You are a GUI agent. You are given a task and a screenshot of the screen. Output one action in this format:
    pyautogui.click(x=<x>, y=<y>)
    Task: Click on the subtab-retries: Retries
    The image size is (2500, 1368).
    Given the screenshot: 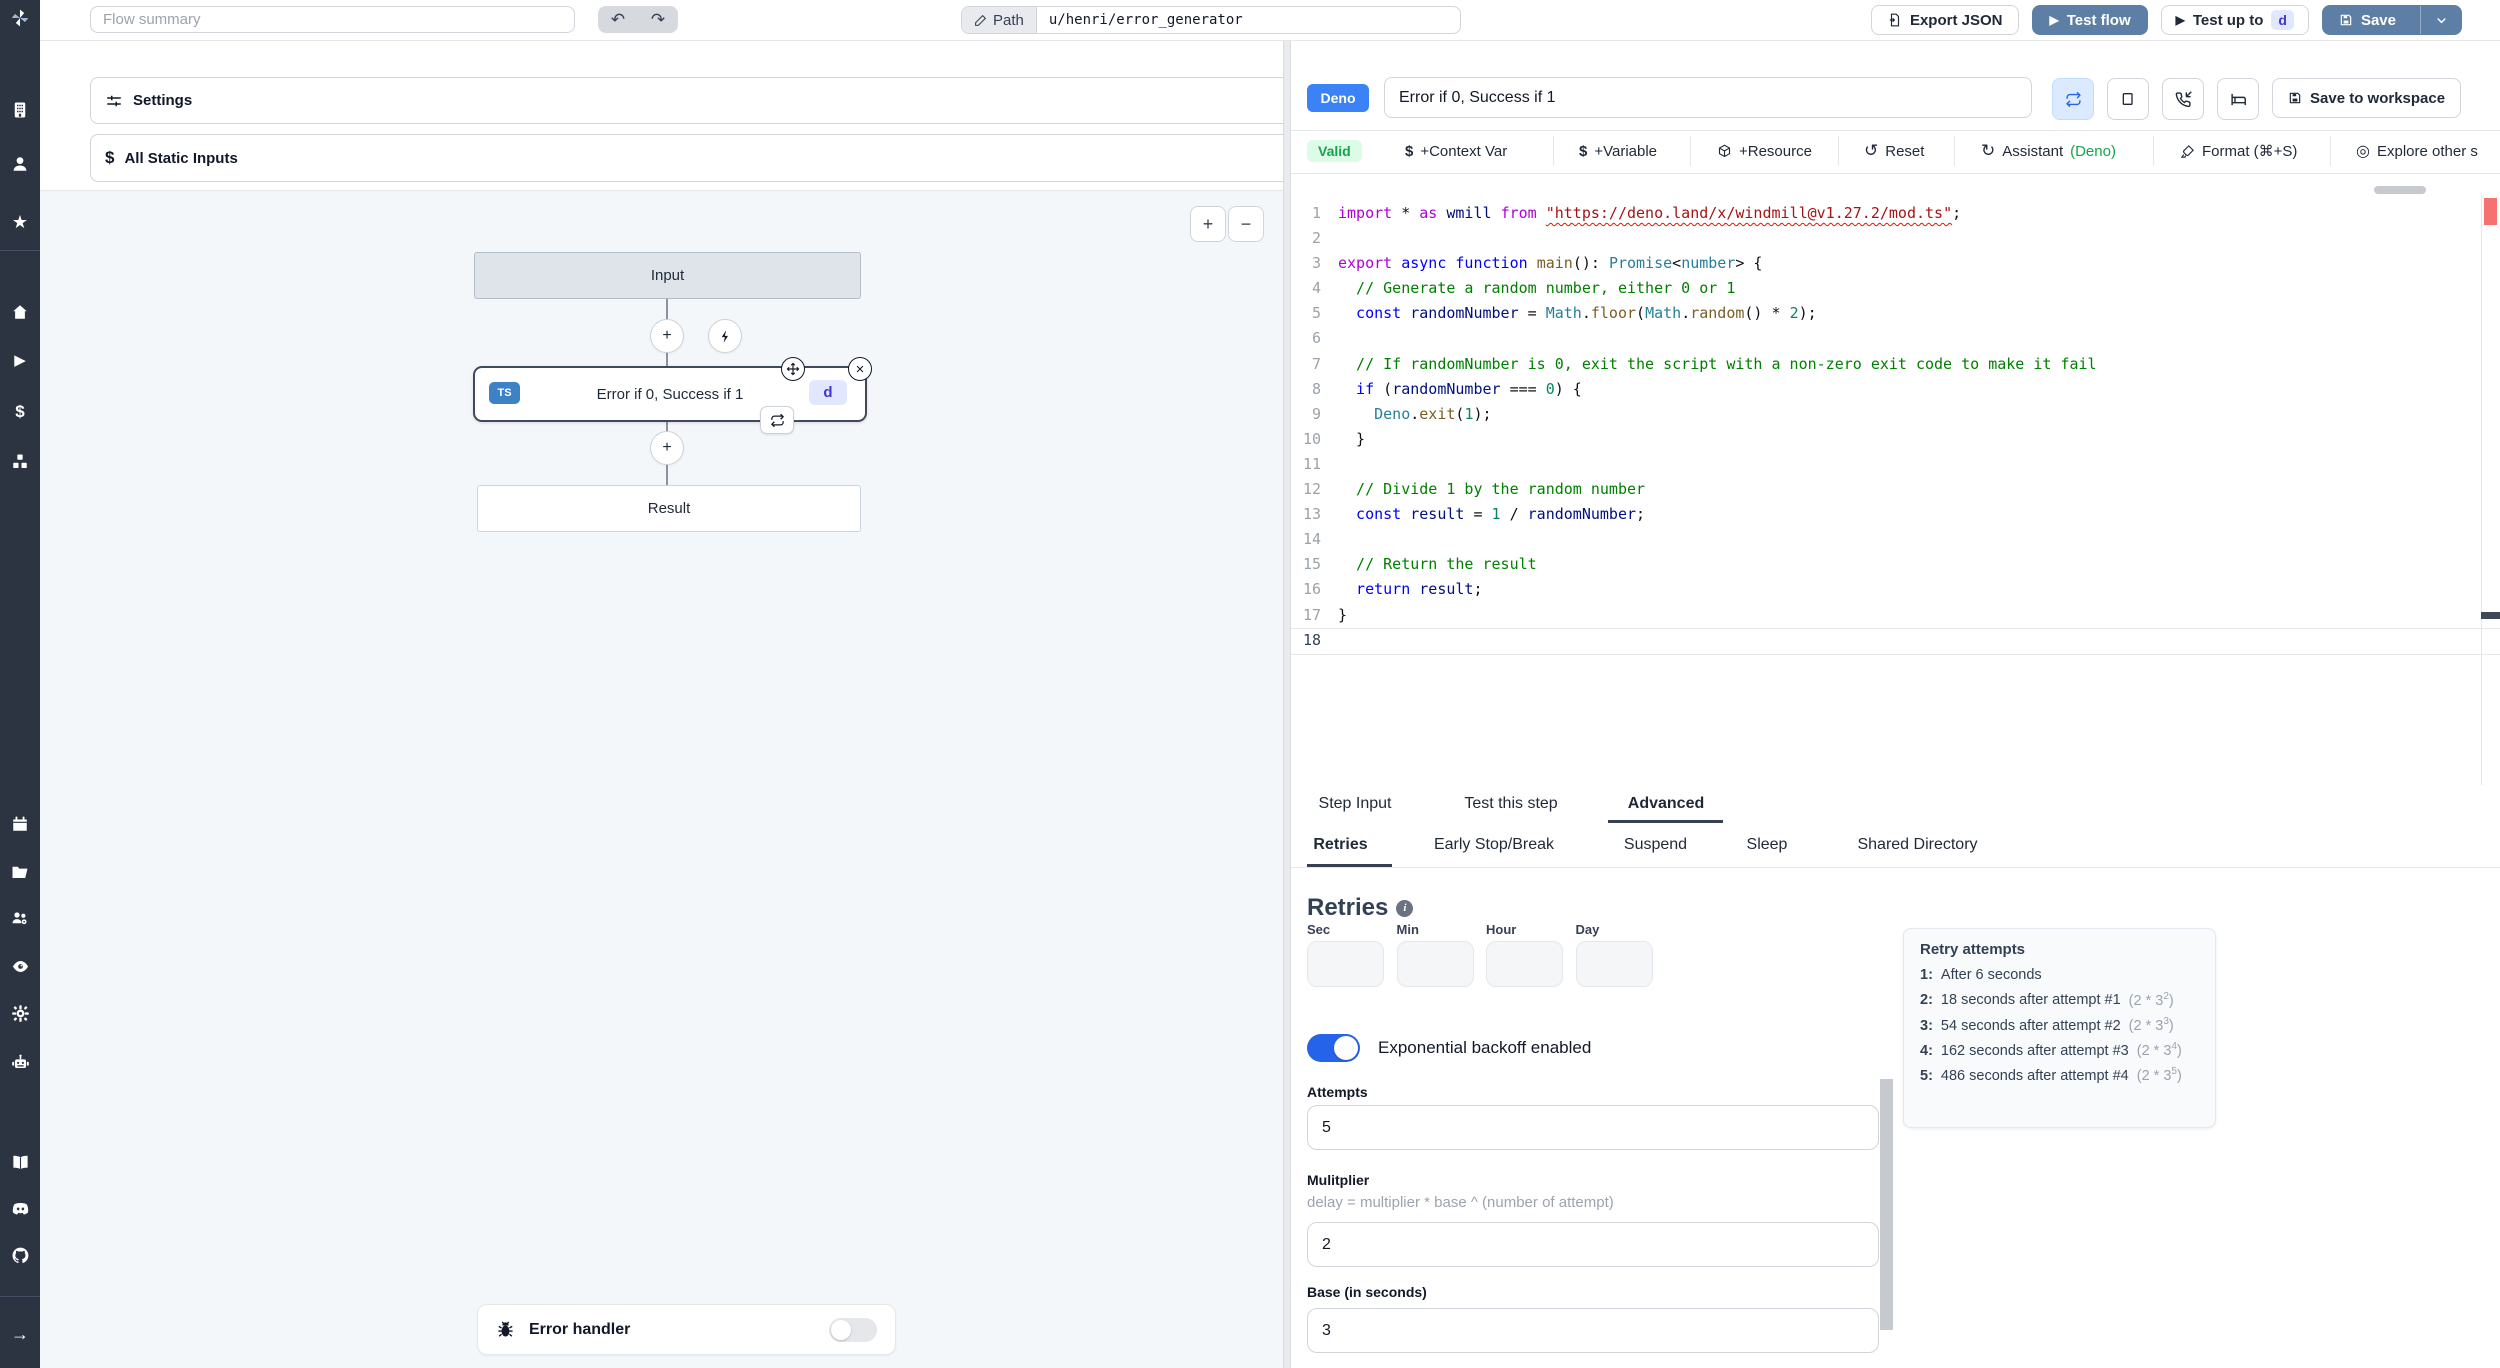 What is the action you would take?
    pyautogui.click(x=1340, y=845)
    